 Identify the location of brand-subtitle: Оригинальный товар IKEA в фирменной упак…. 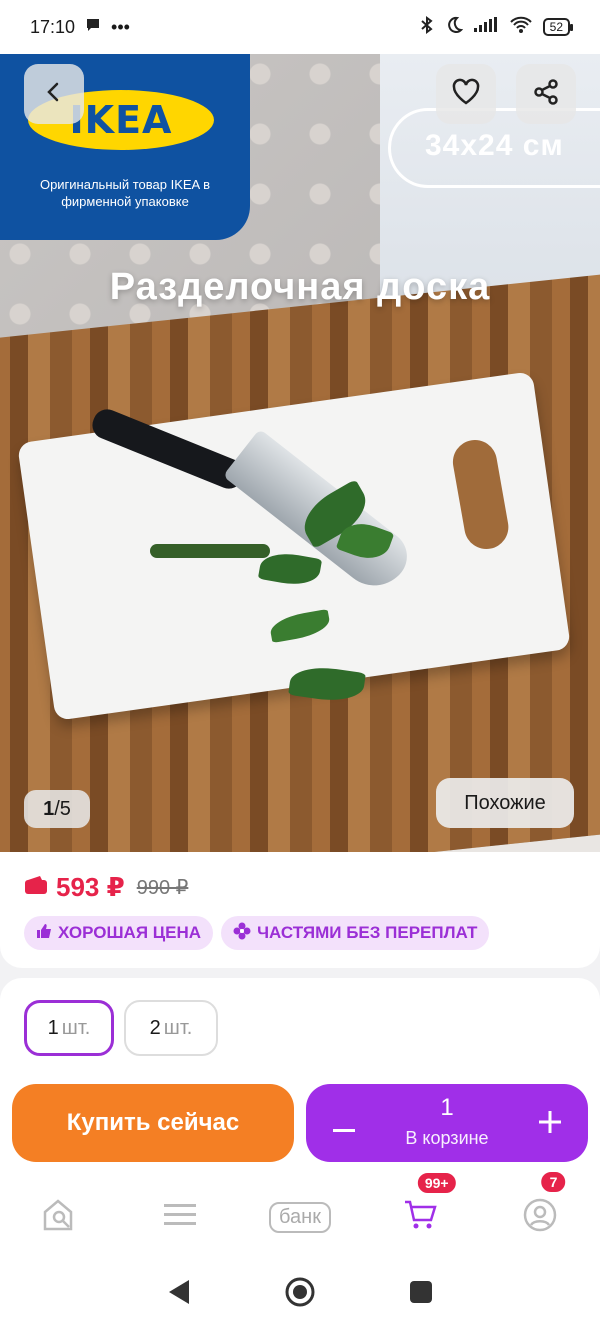
(125, 193).